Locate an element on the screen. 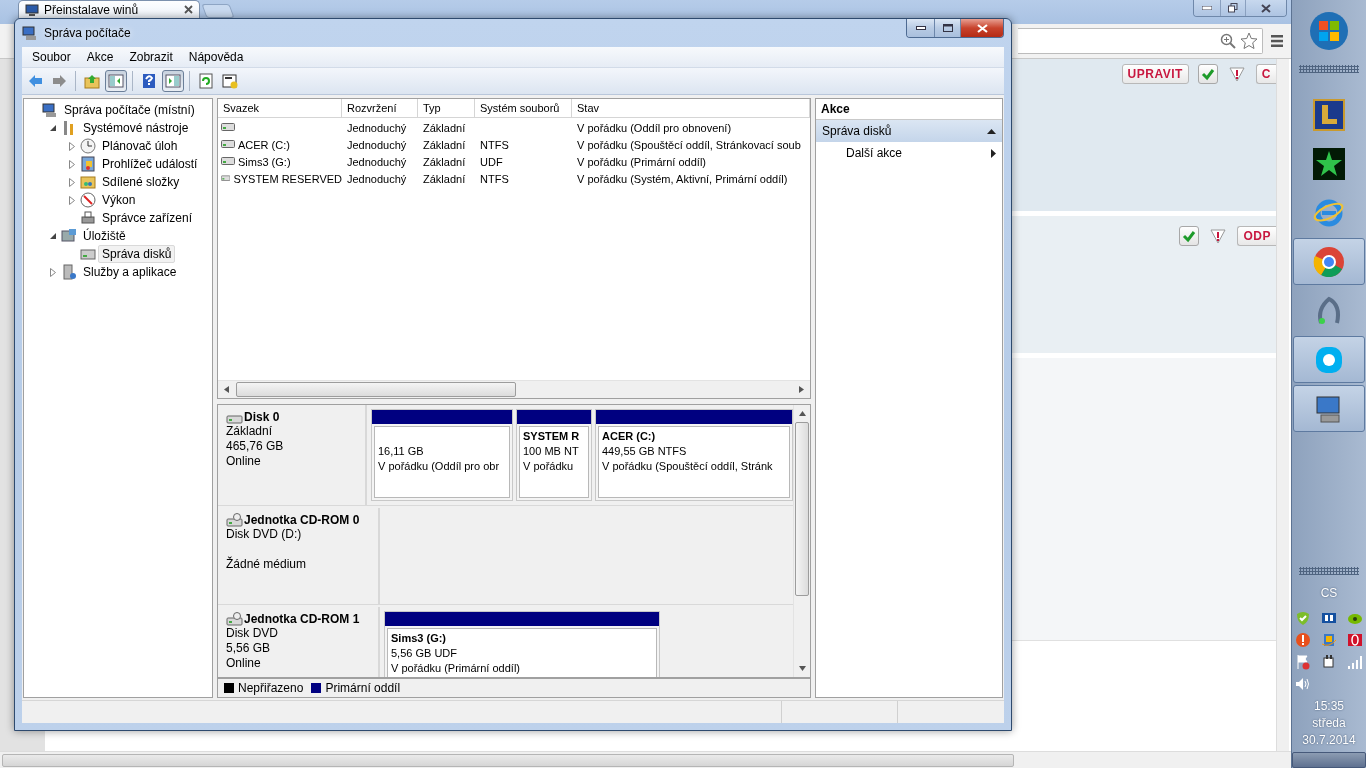 This screenshot has height=768, width=1366. partition-status: V pořádku (Spouštěcí oddíl, Stránk is located at coordinates (688, 466).